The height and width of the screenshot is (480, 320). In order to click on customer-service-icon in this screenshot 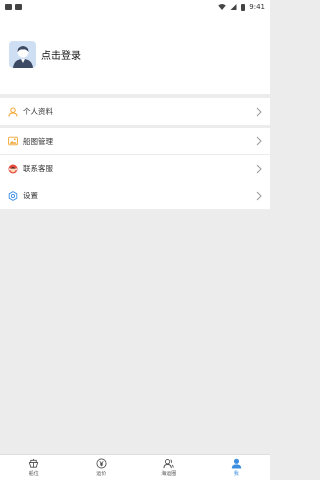, I will do `click(13, 169)`.